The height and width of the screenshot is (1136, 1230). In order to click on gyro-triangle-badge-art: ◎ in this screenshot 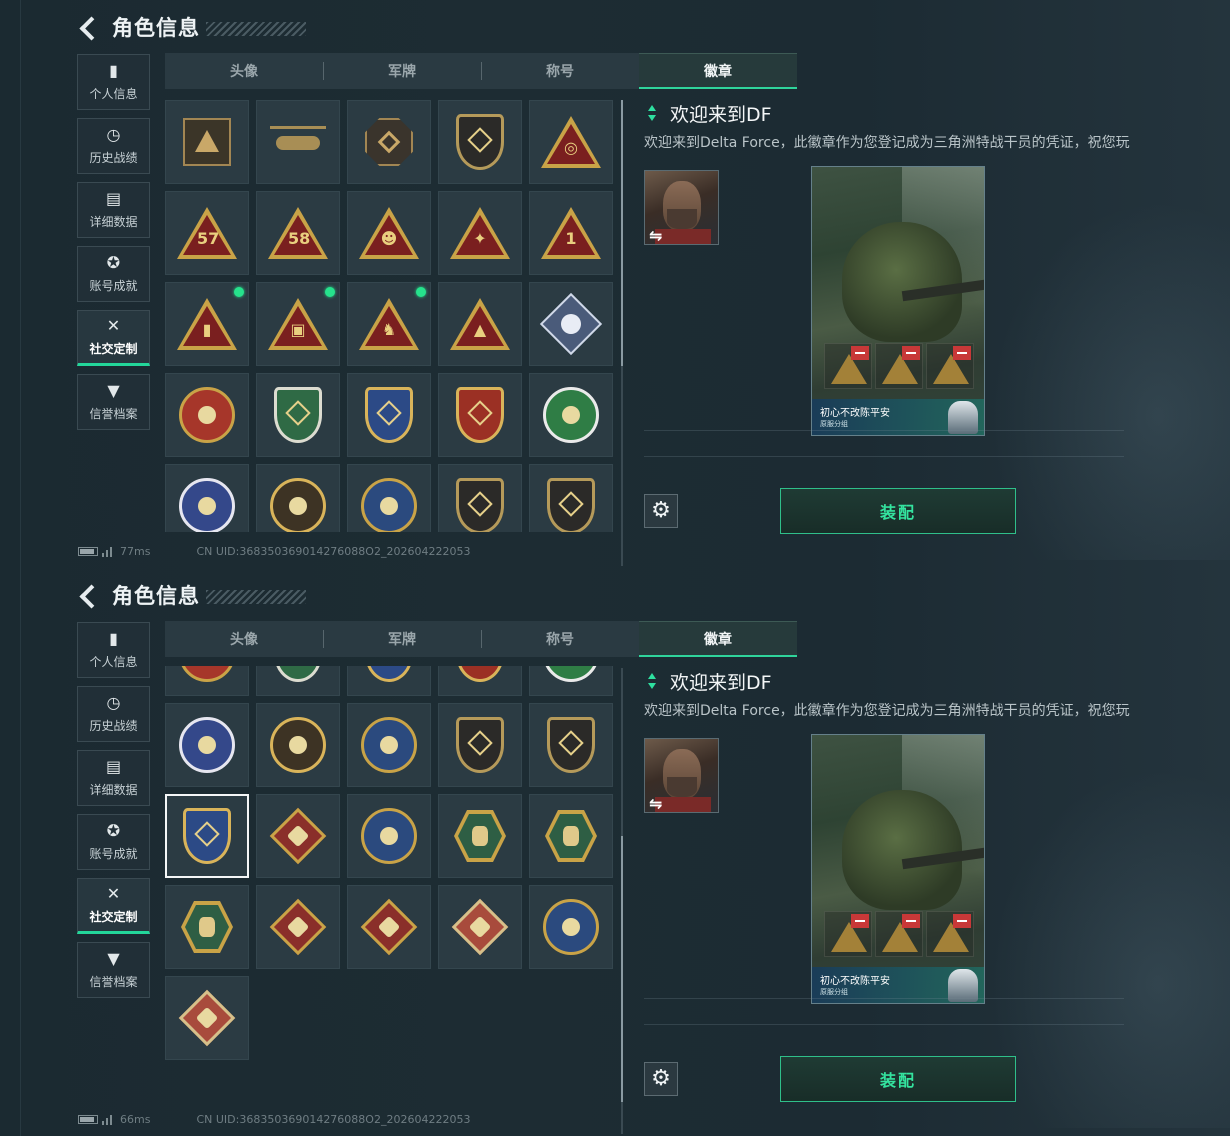, I will do `click(571, 142)`.